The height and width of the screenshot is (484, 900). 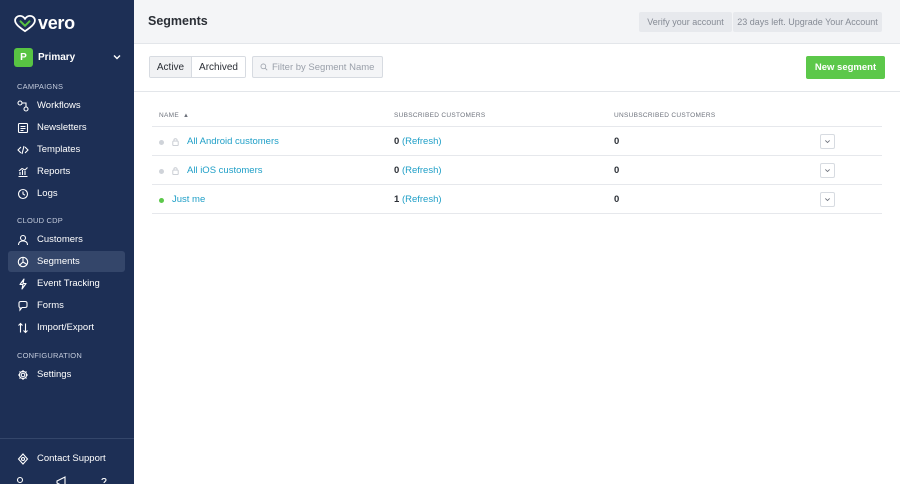 What do you see at coordinates (23, 172) in the screenshot?
I see `chart-icon` at bounding box center [23, 172].